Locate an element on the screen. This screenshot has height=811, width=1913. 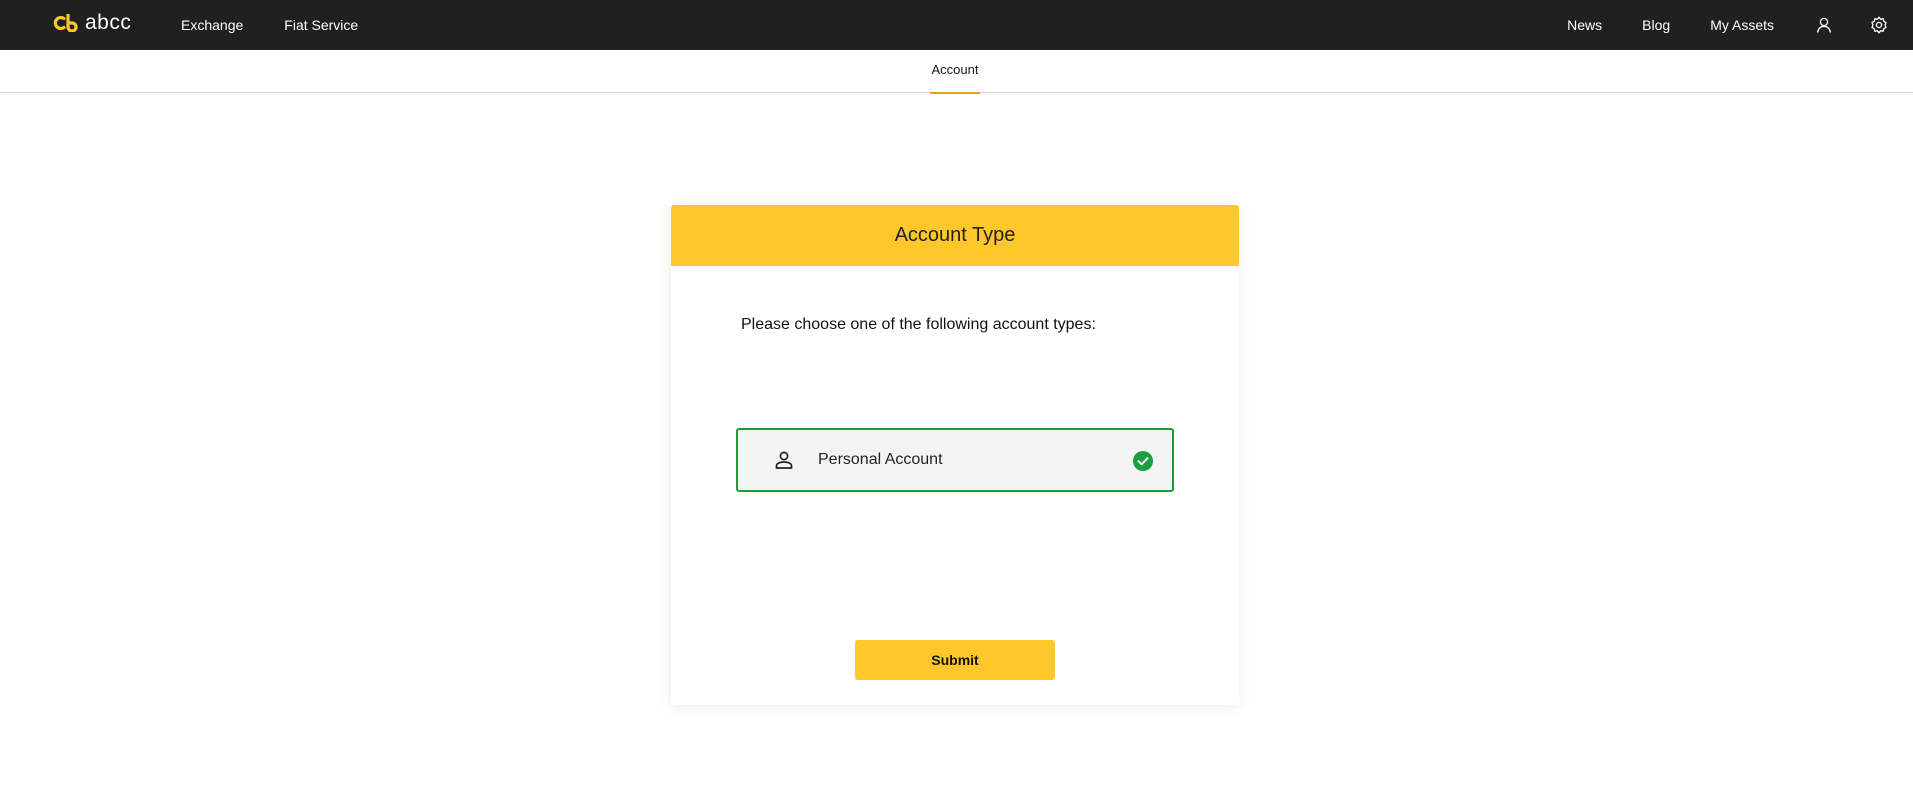
sub-nav-bar: Account is located at coordinates (956, 72).